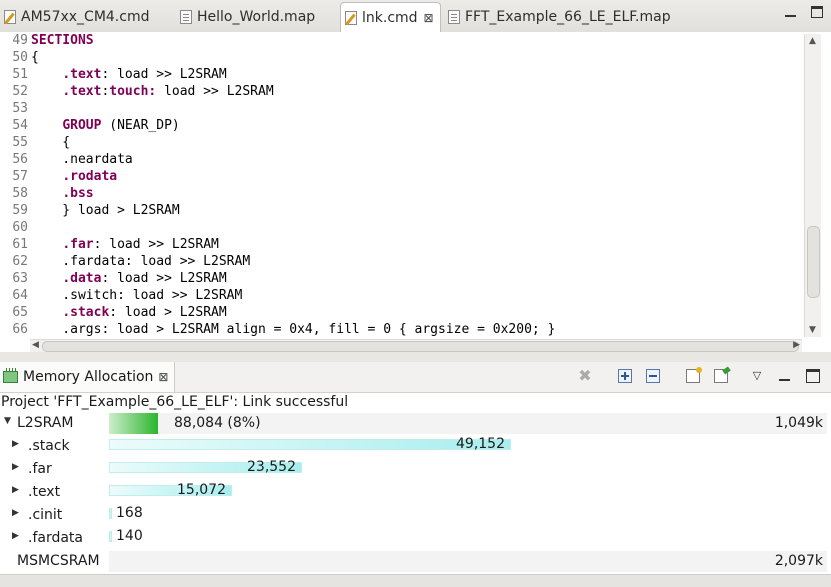  Describe the element at coordinates (125, 244) in the screenshot. I see `code-line: .far: load >> L2SRAM` at that location.